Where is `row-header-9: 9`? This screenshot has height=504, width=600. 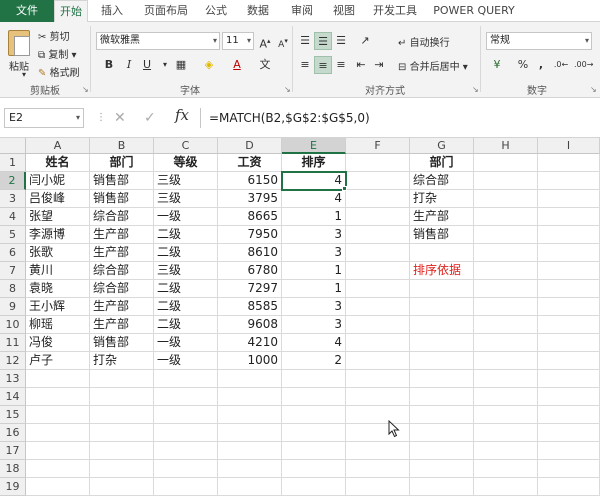 row-header-9: 9 is located at coordinates (13, 307).